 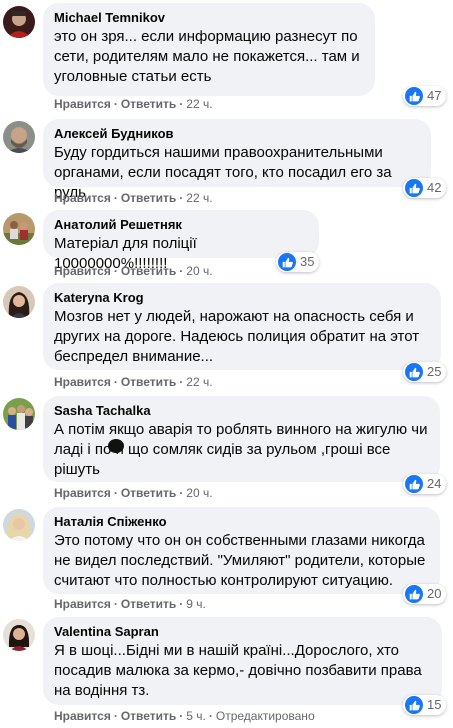 I want to click on reaction-number: 24, so click(x=434, y=483).